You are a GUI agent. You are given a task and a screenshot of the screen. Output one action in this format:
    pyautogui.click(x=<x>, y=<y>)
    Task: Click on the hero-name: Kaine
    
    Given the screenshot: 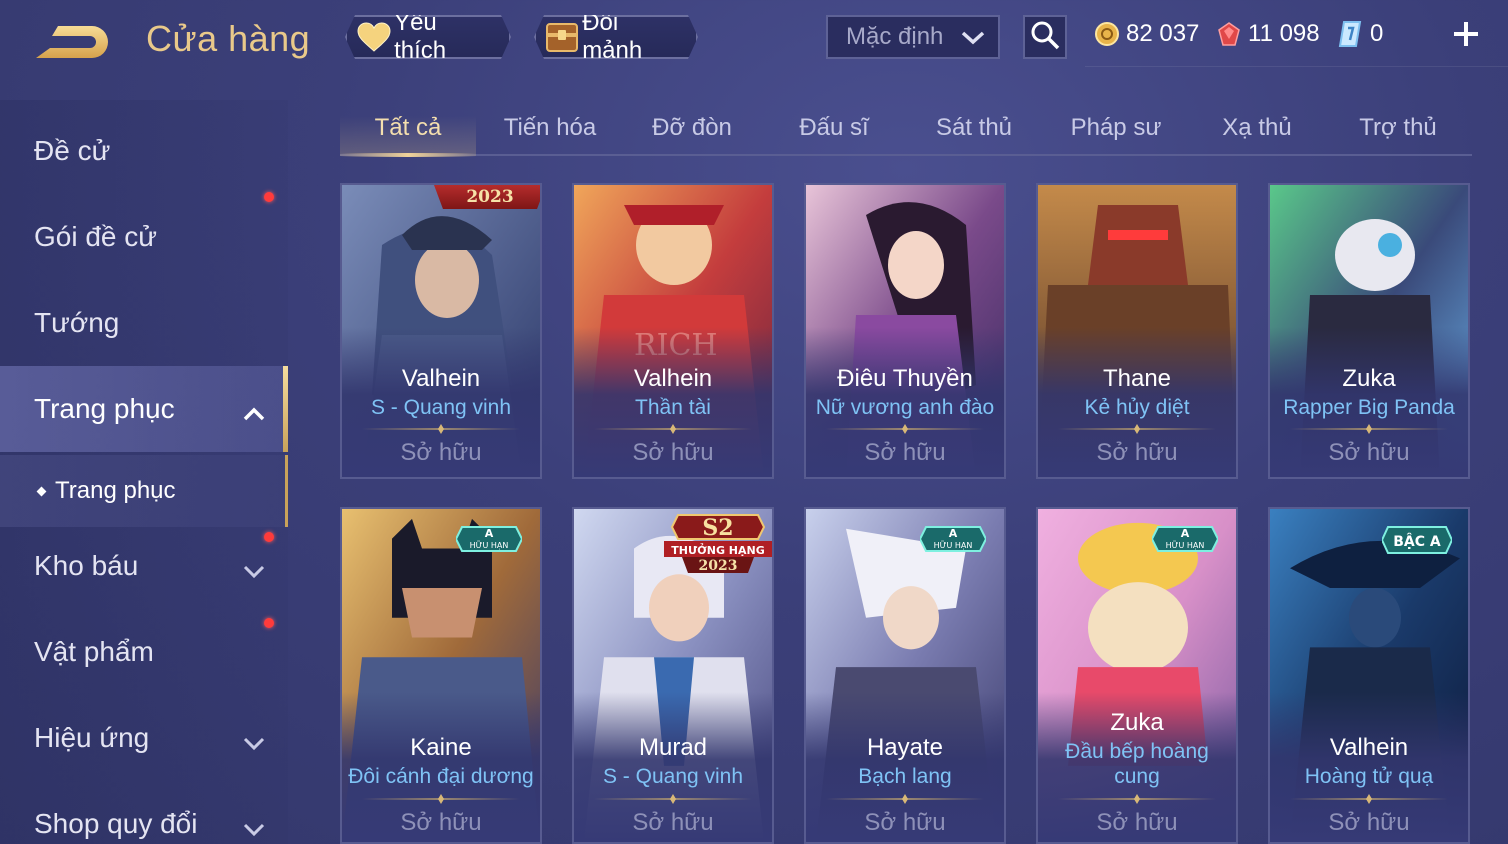 What is the action you would take?
    pyautogui.click(x=441, y=747)
    